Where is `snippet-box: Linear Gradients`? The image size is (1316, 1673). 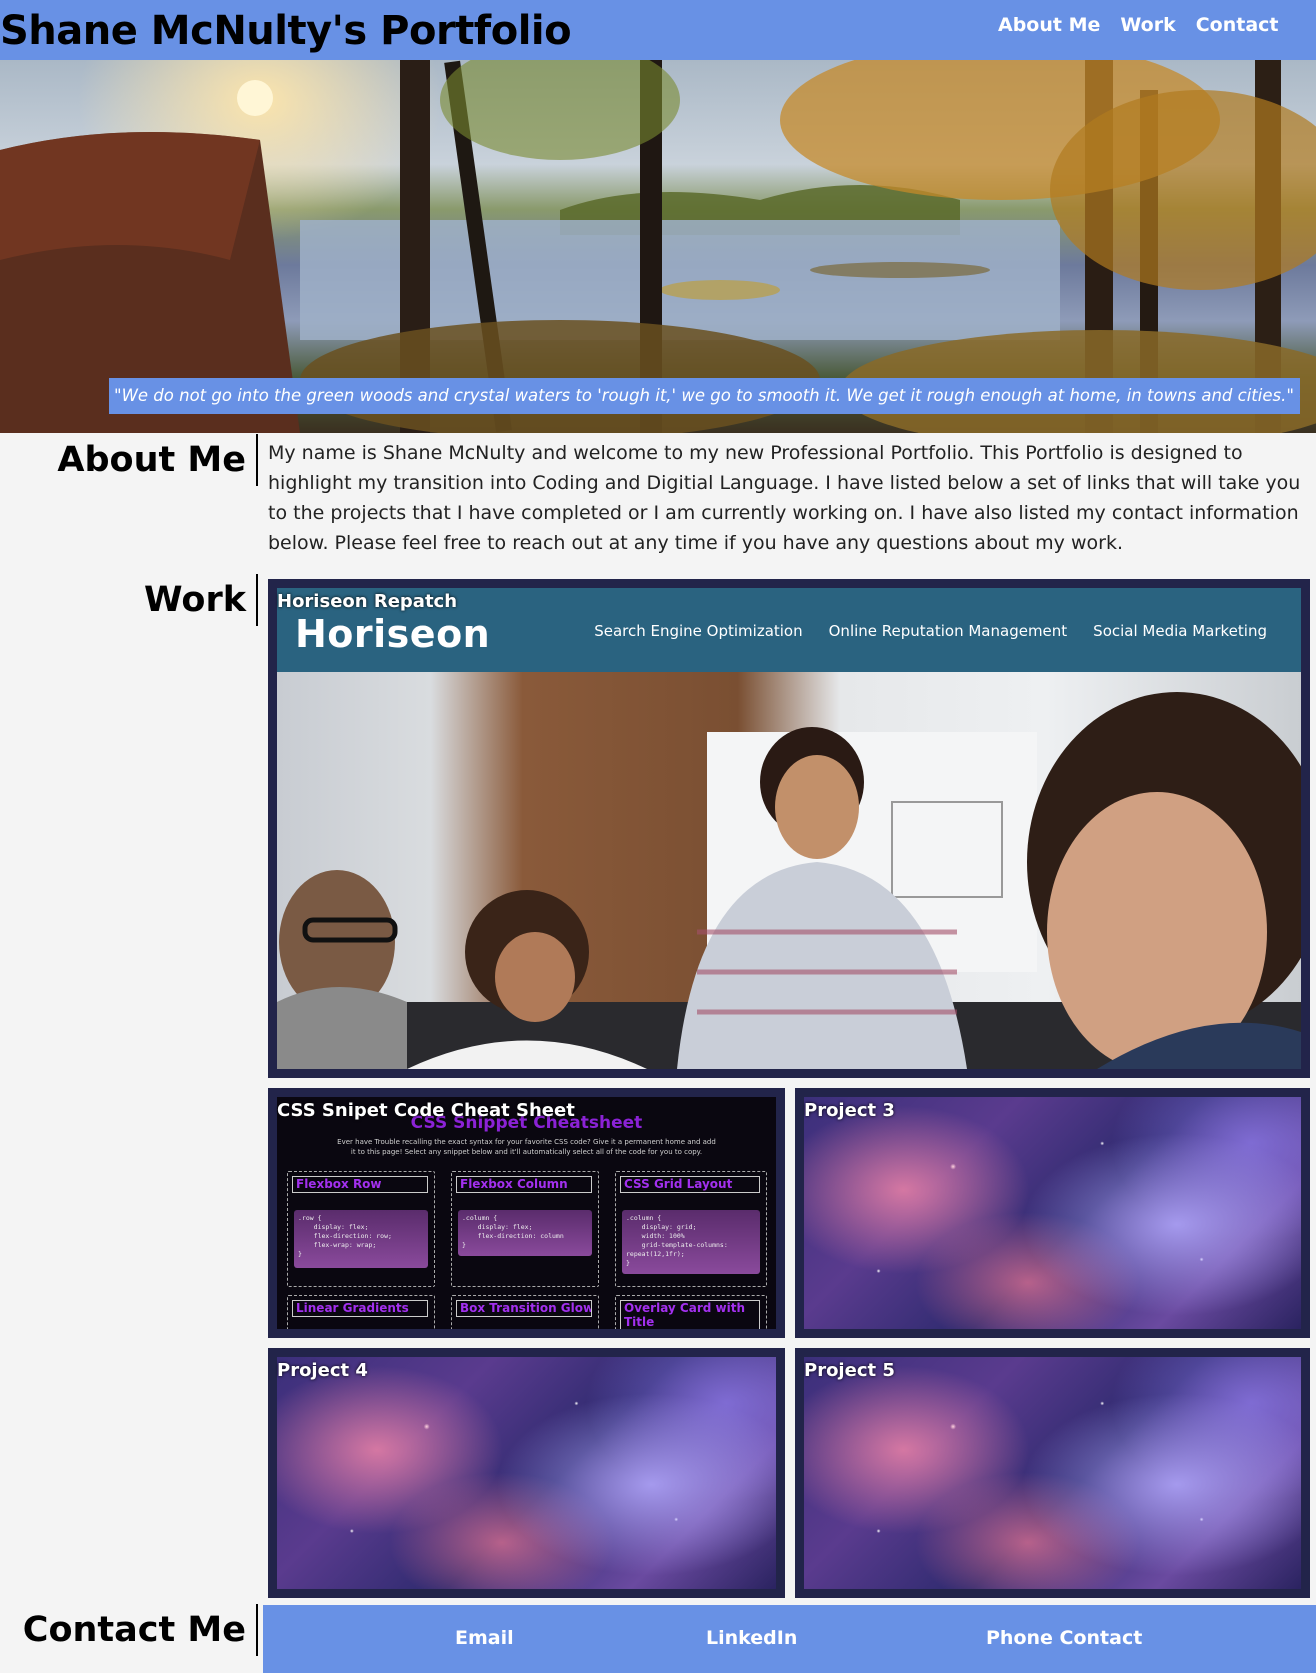
snippet-box: Linear Gradients is located at coordinates (361, 1312).